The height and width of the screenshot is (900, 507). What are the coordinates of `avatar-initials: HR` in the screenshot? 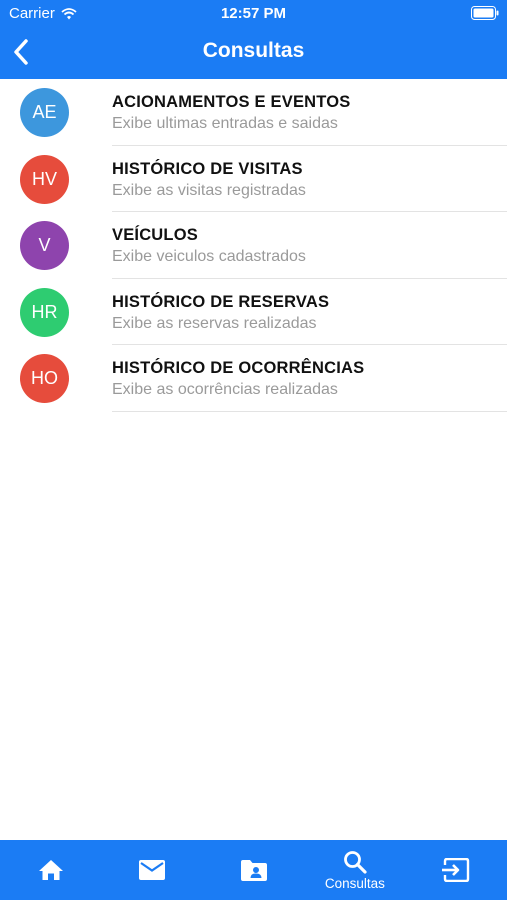 It's located at (44, 311).